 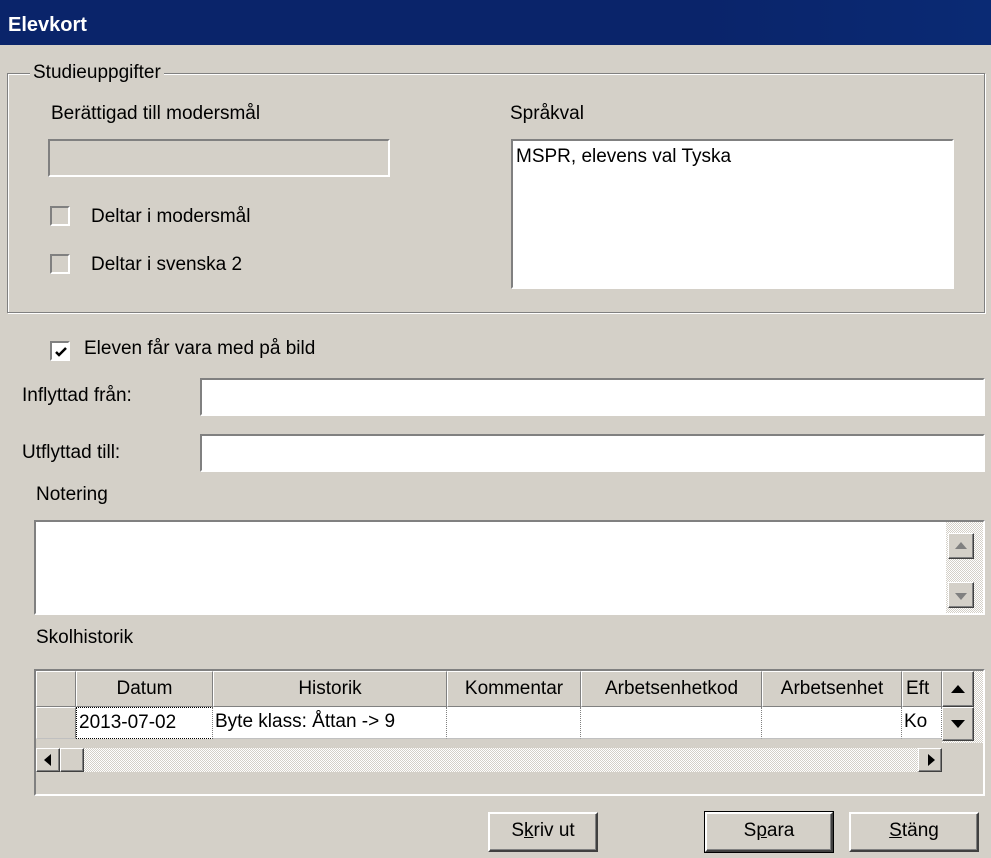 I want to click on grid-row-selector, so click(x=56, y=723).